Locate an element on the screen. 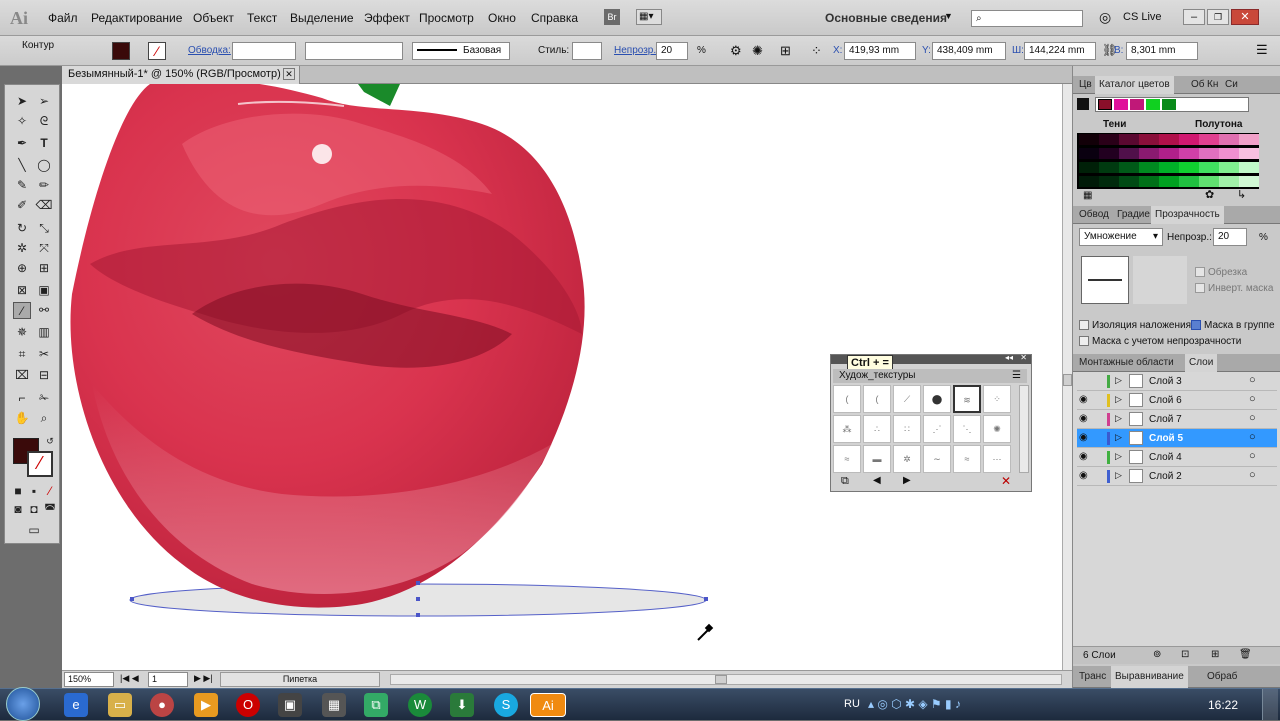 Image resolution: width=1280 pixels, height=721 pixels. pencil-tool-icon: ✏ is located at coordinates (44, 185).